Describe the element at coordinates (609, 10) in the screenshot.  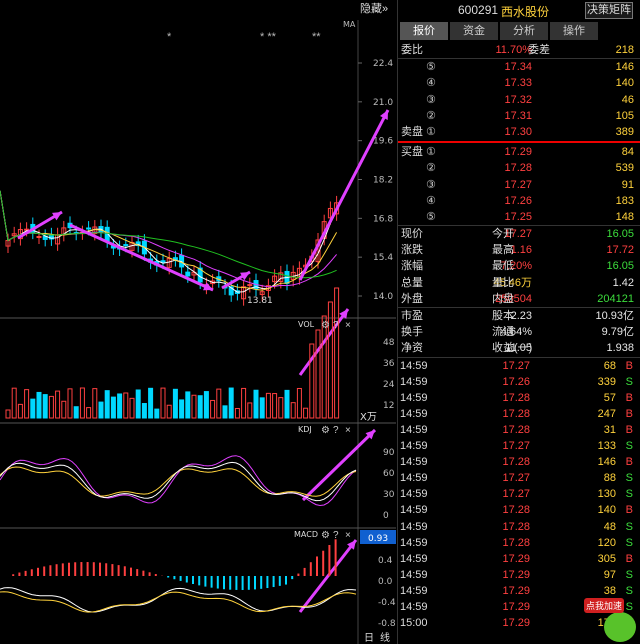
I see `decision-matrix-button: 决策矩阵` at that location.